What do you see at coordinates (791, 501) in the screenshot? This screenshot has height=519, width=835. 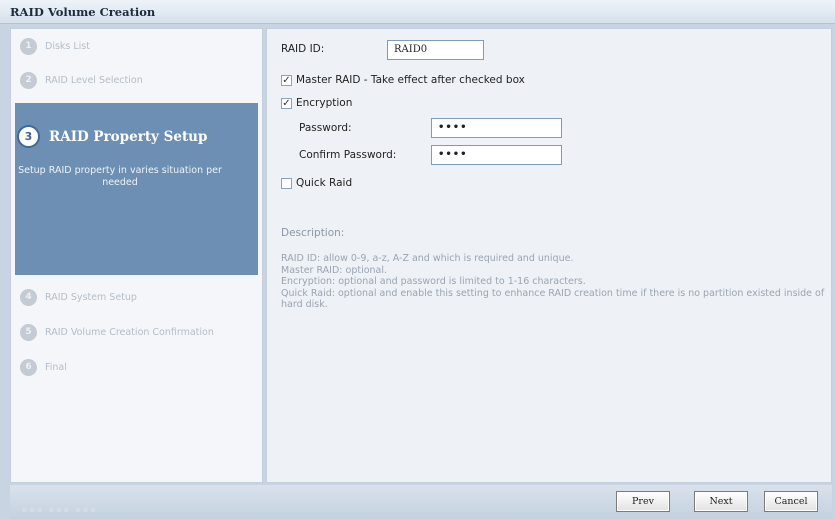 I see `cancel-button: Cancel` at bounding box center [791, 501].